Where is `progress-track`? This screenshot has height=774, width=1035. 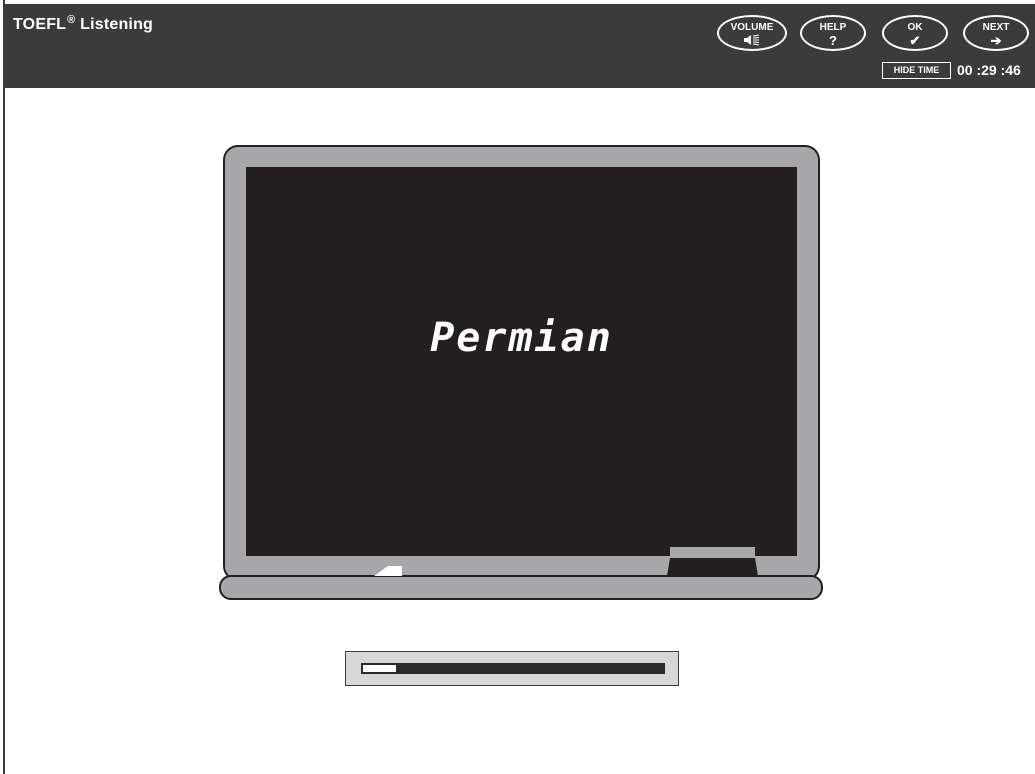 progress-track is located at coordinates (513, 668).